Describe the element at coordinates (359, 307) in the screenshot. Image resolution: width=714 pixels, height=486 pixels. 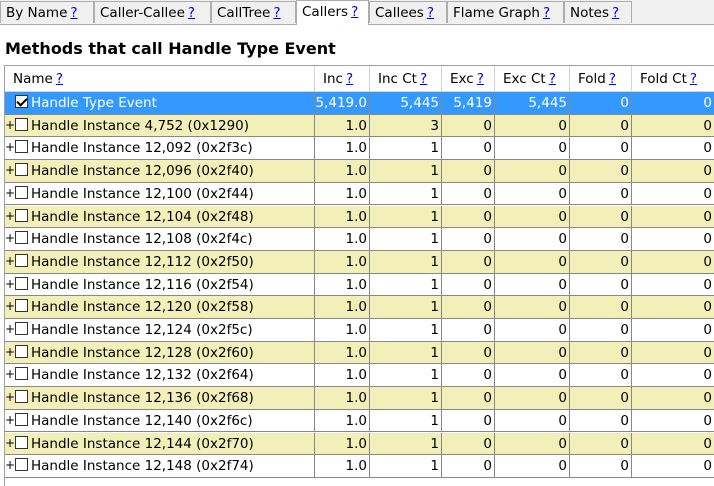
I see `table-row: + Handle Instance 12,120 (0x2f58) 1.0 1 0 0 0 0` at that location.